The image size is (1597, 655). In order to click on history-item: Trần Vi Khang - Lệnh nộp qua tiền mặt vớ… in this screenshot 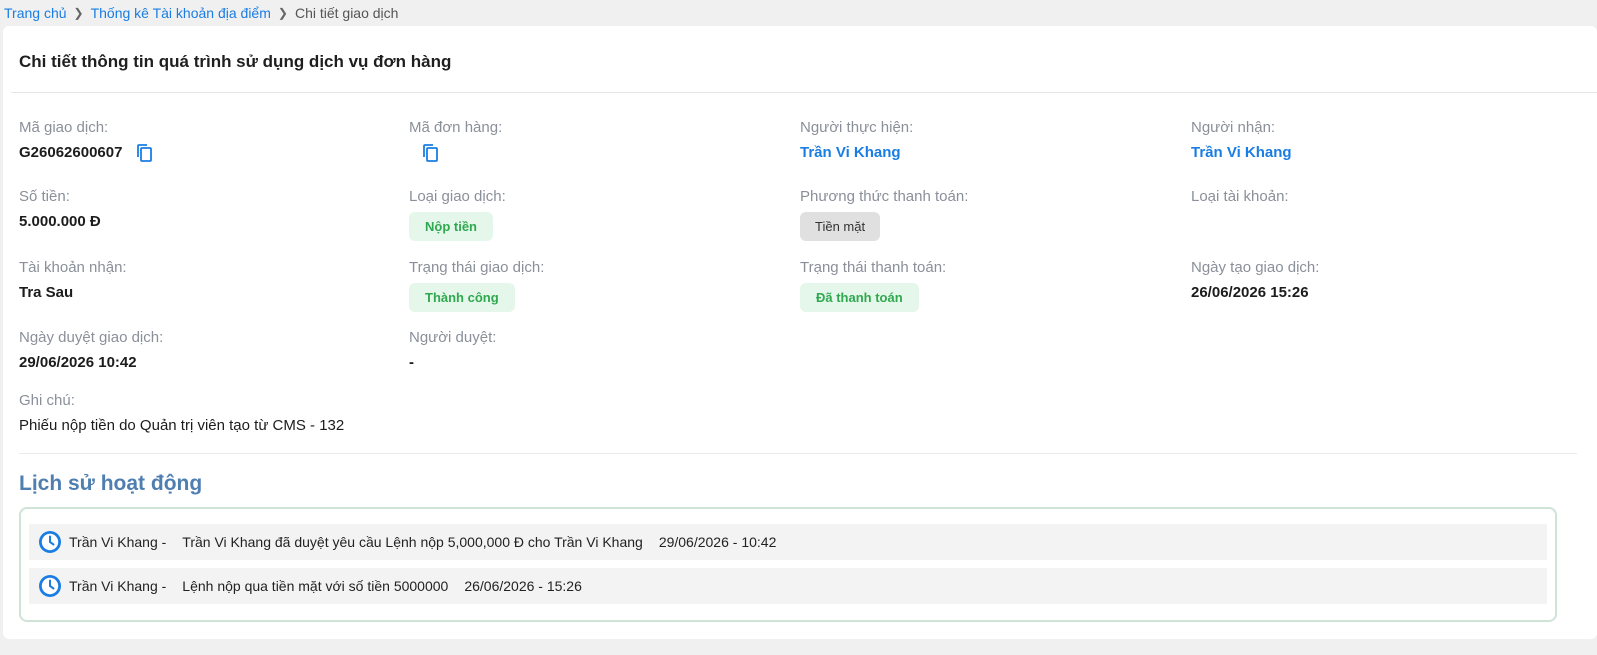, I will do `click(788, 586)`.